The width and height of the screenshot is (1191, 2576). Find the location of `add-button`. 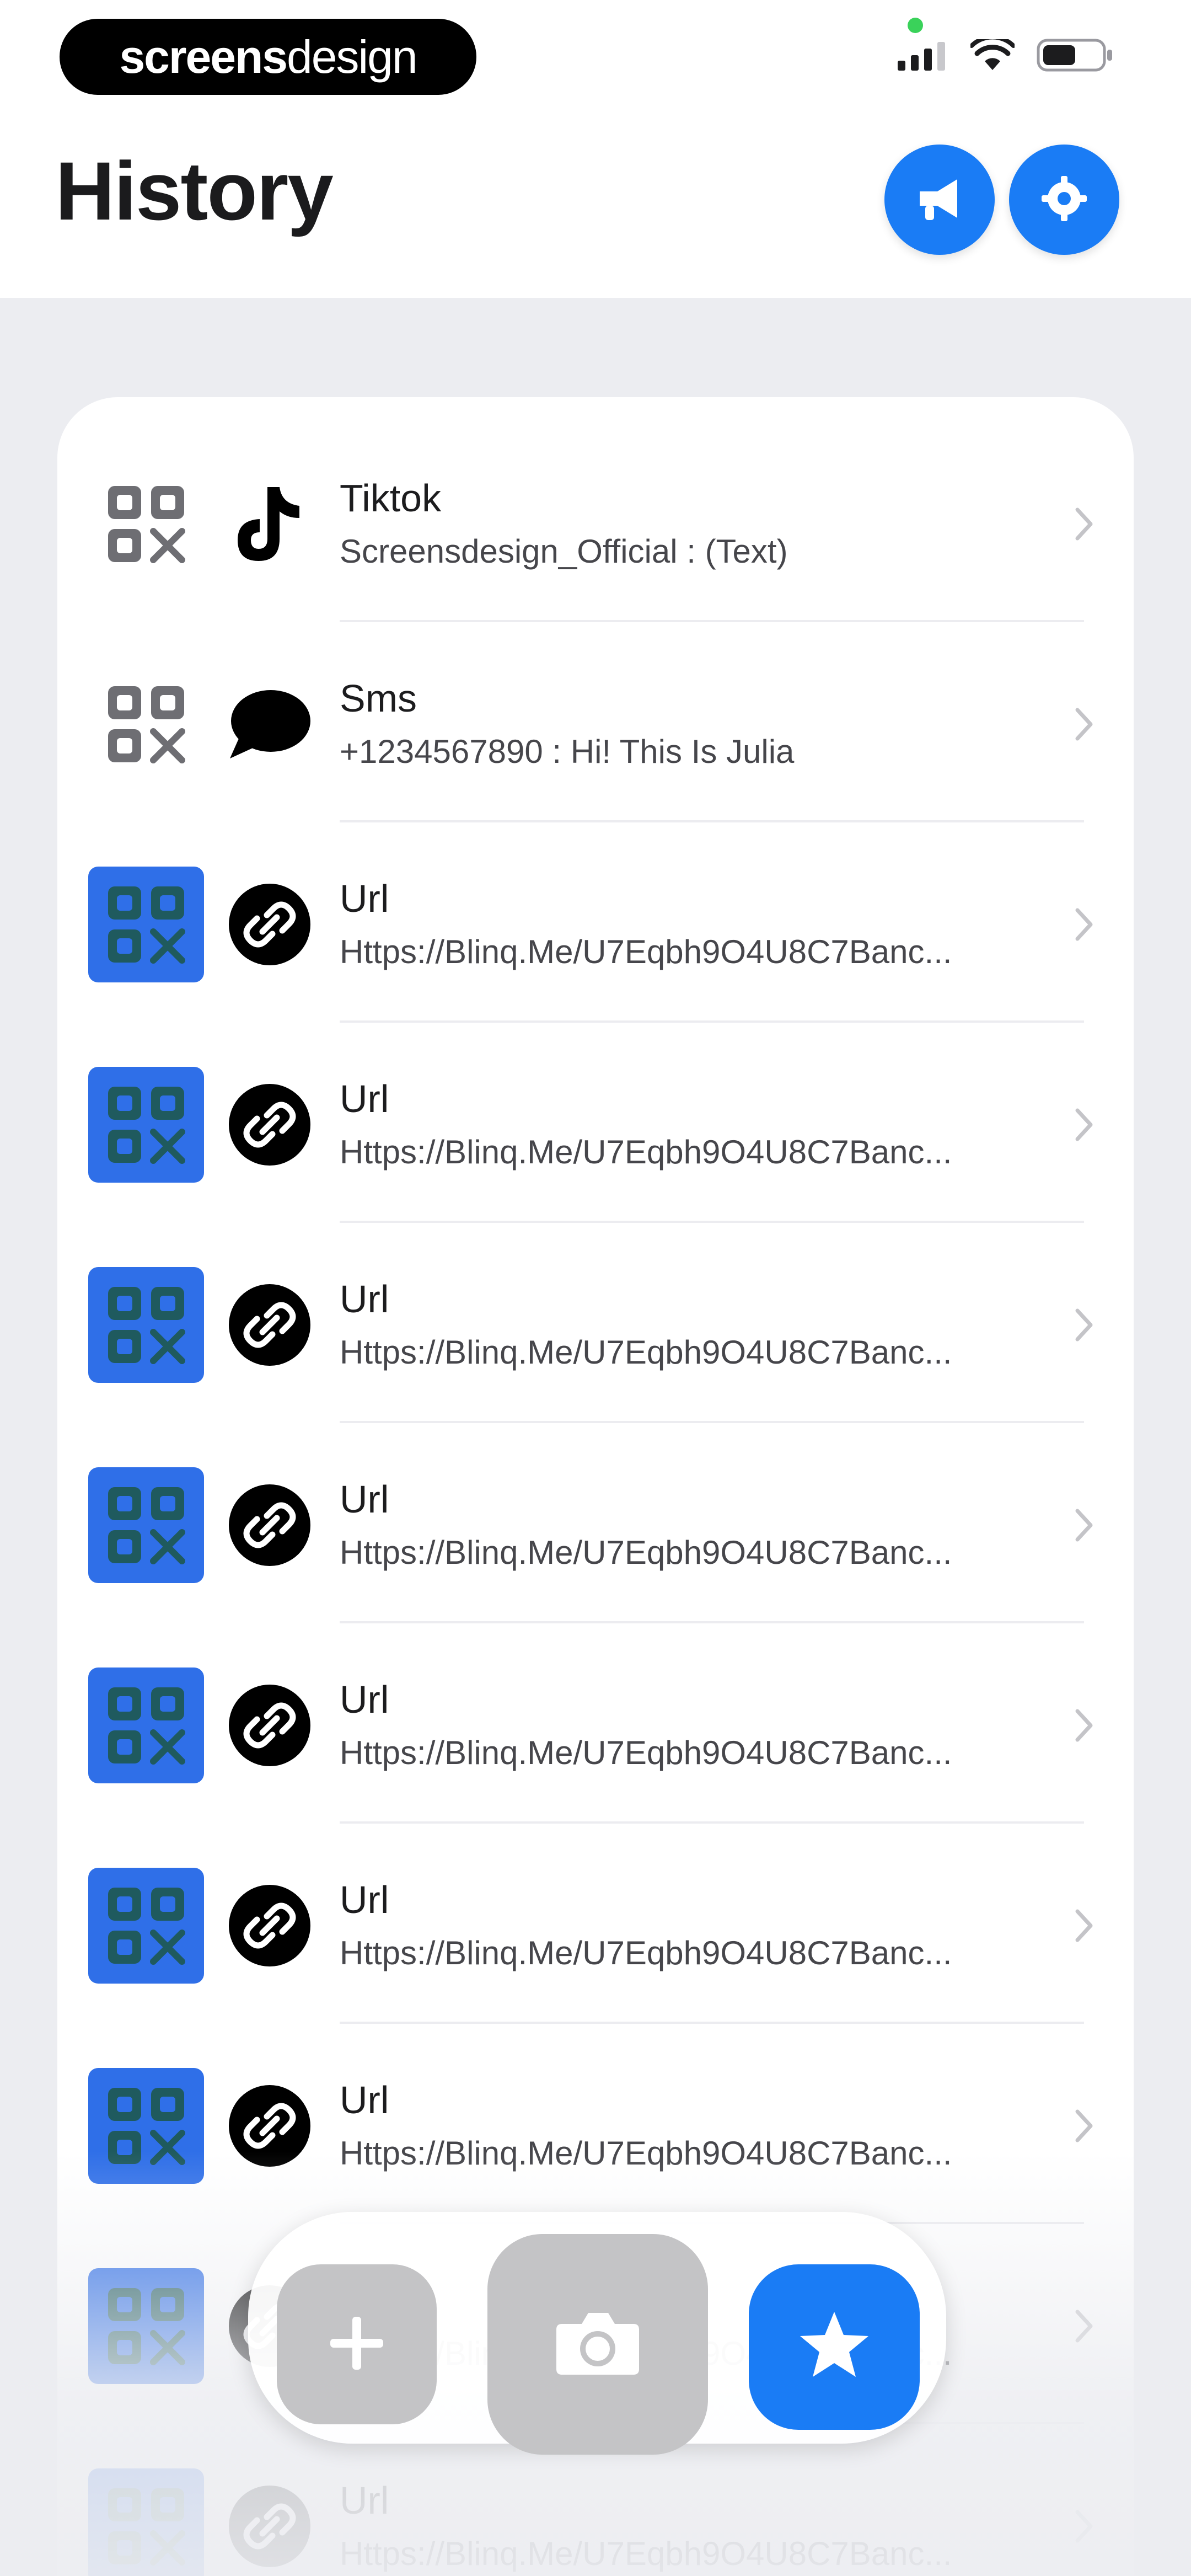

add-button is located at coordinates (357, 2344).